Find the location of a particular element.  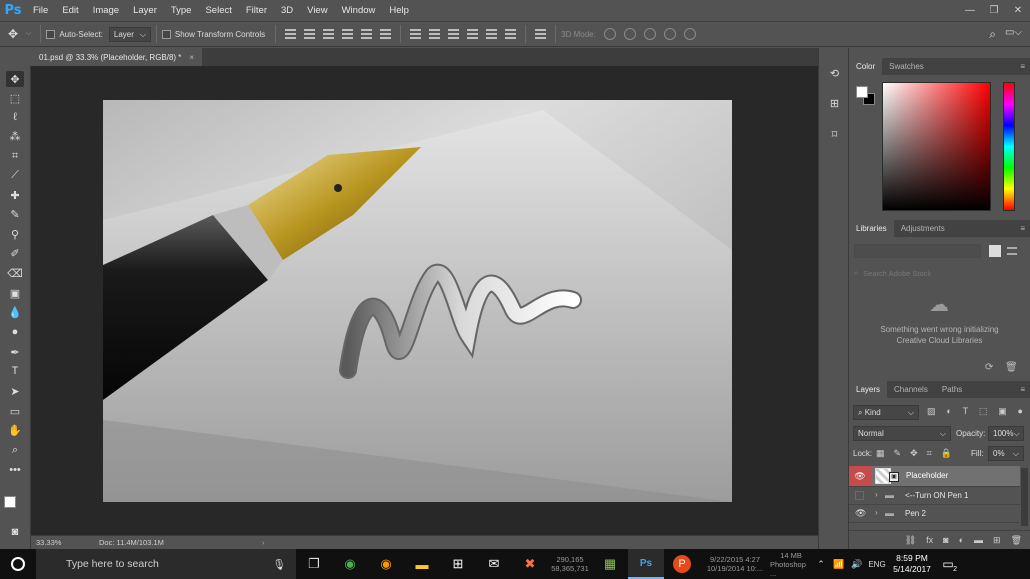

file-explorer-icon: ▬ is located at coordinates (422, 564).